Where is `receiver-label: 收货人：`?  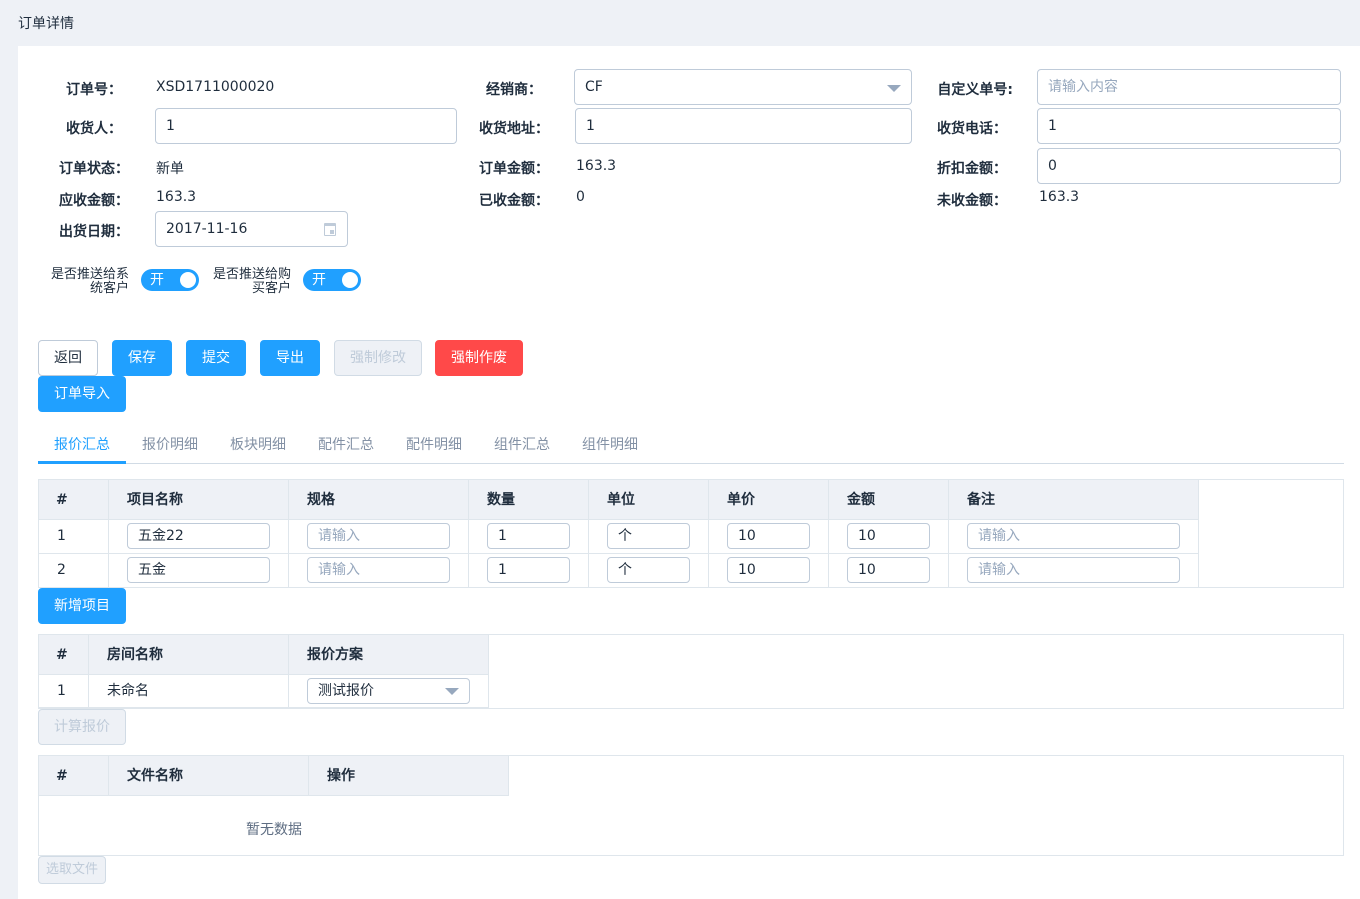 receiver-label: 收货人： is located at coordinates (94, 129).